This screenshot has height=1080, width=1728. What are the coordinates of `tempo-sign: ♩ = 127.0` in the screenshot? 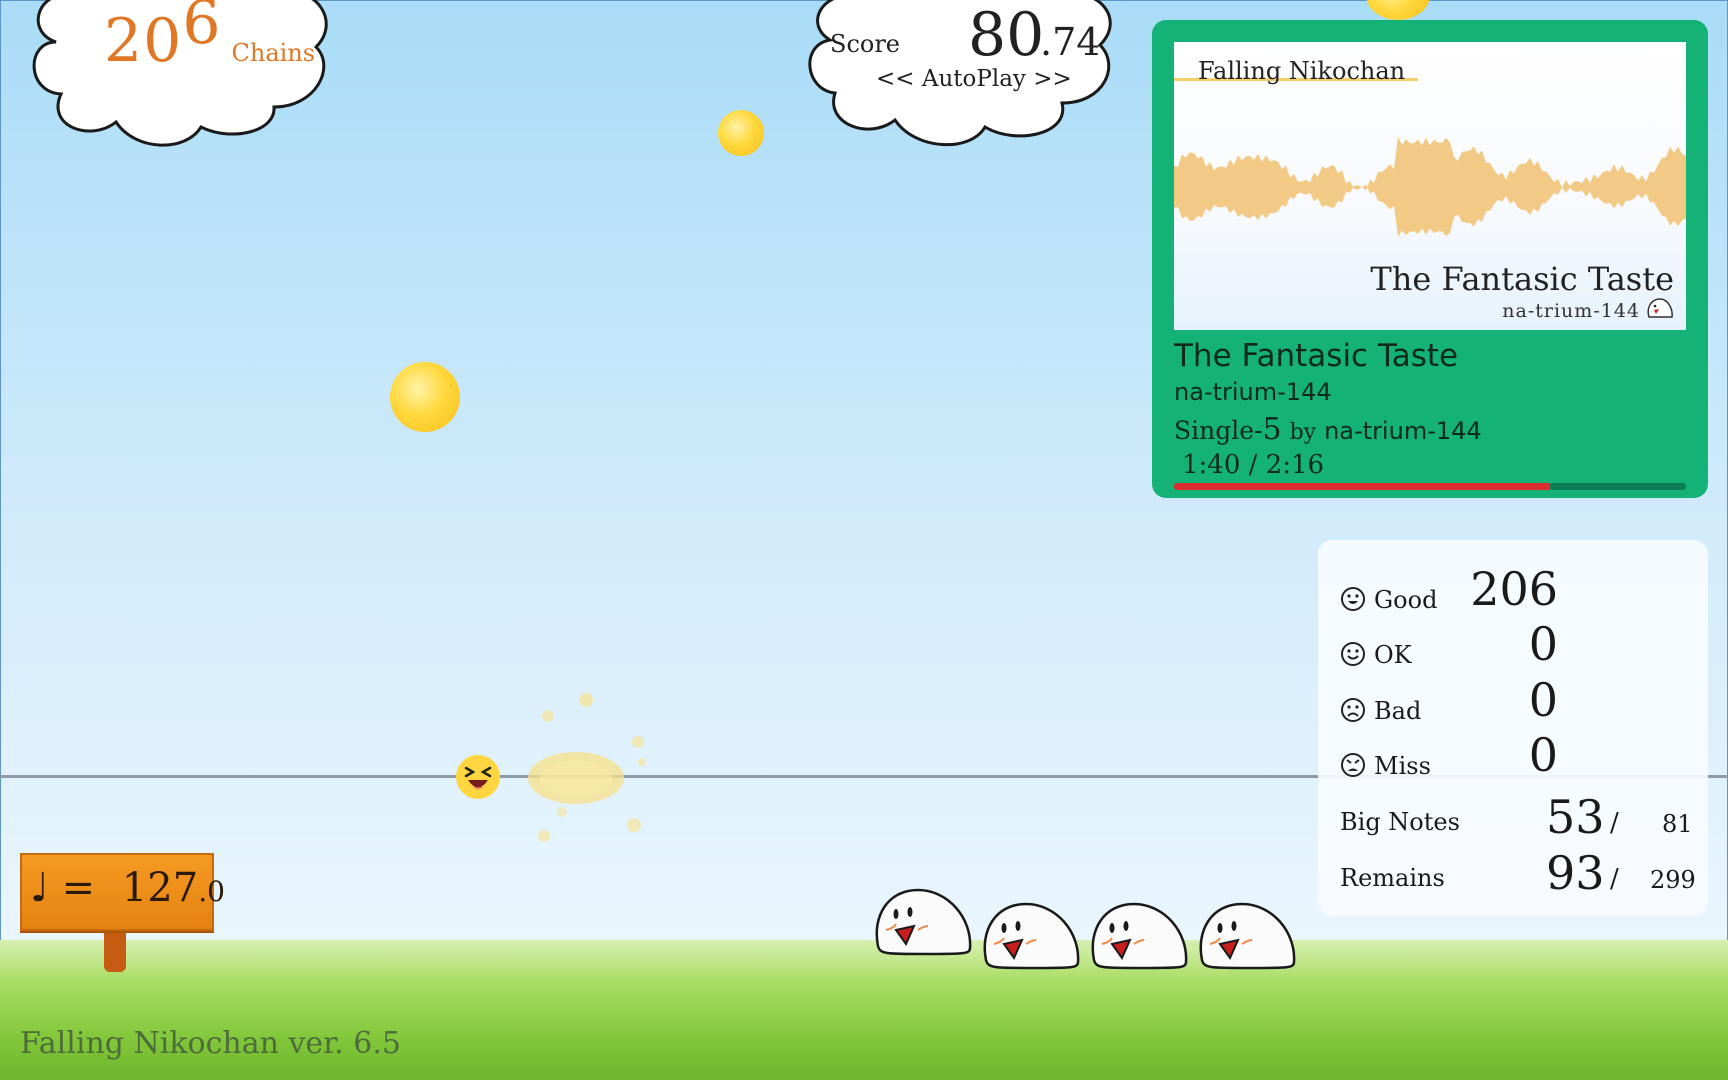 It's located at (122, 892).